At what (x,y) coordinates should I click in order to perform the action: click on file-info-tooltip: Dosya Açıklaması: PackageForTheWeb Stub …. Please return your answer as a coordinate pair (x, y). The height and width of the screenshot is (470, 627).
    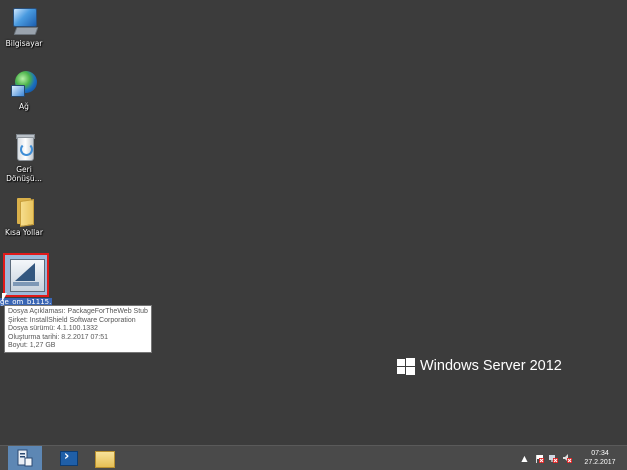
    Looking at the image, I should click on (78, 329).